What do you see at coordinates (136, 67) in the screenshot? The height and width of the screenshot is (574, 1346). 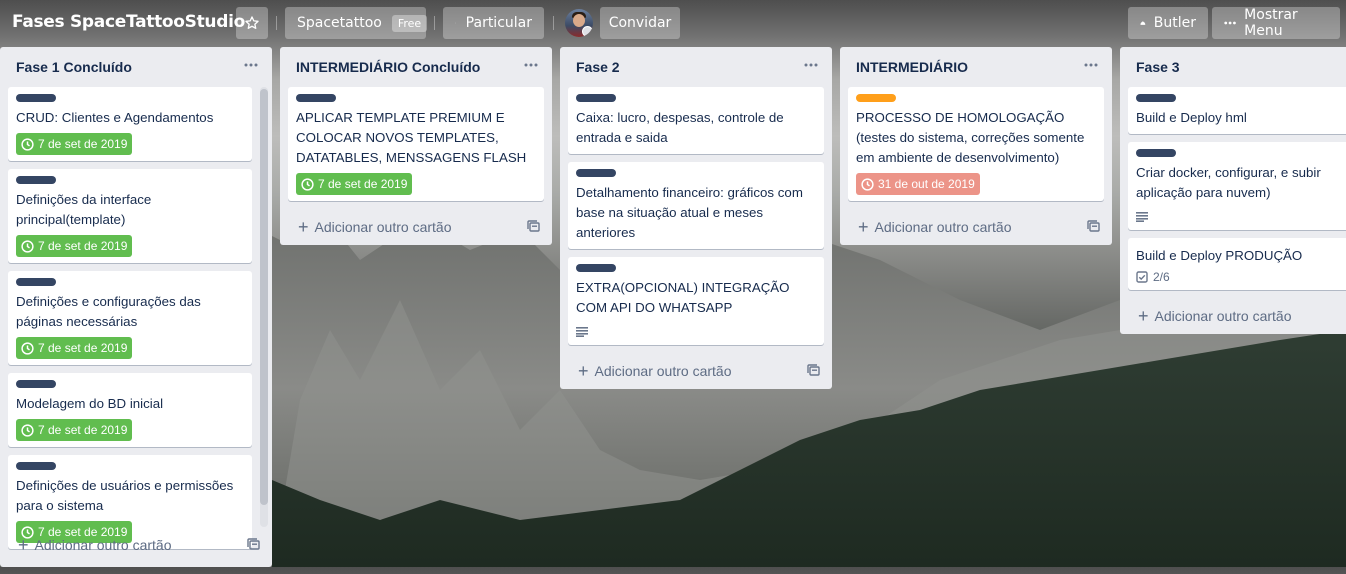 I see `list-header: Fase 1 Concluído` at bounding box center [136, 67].